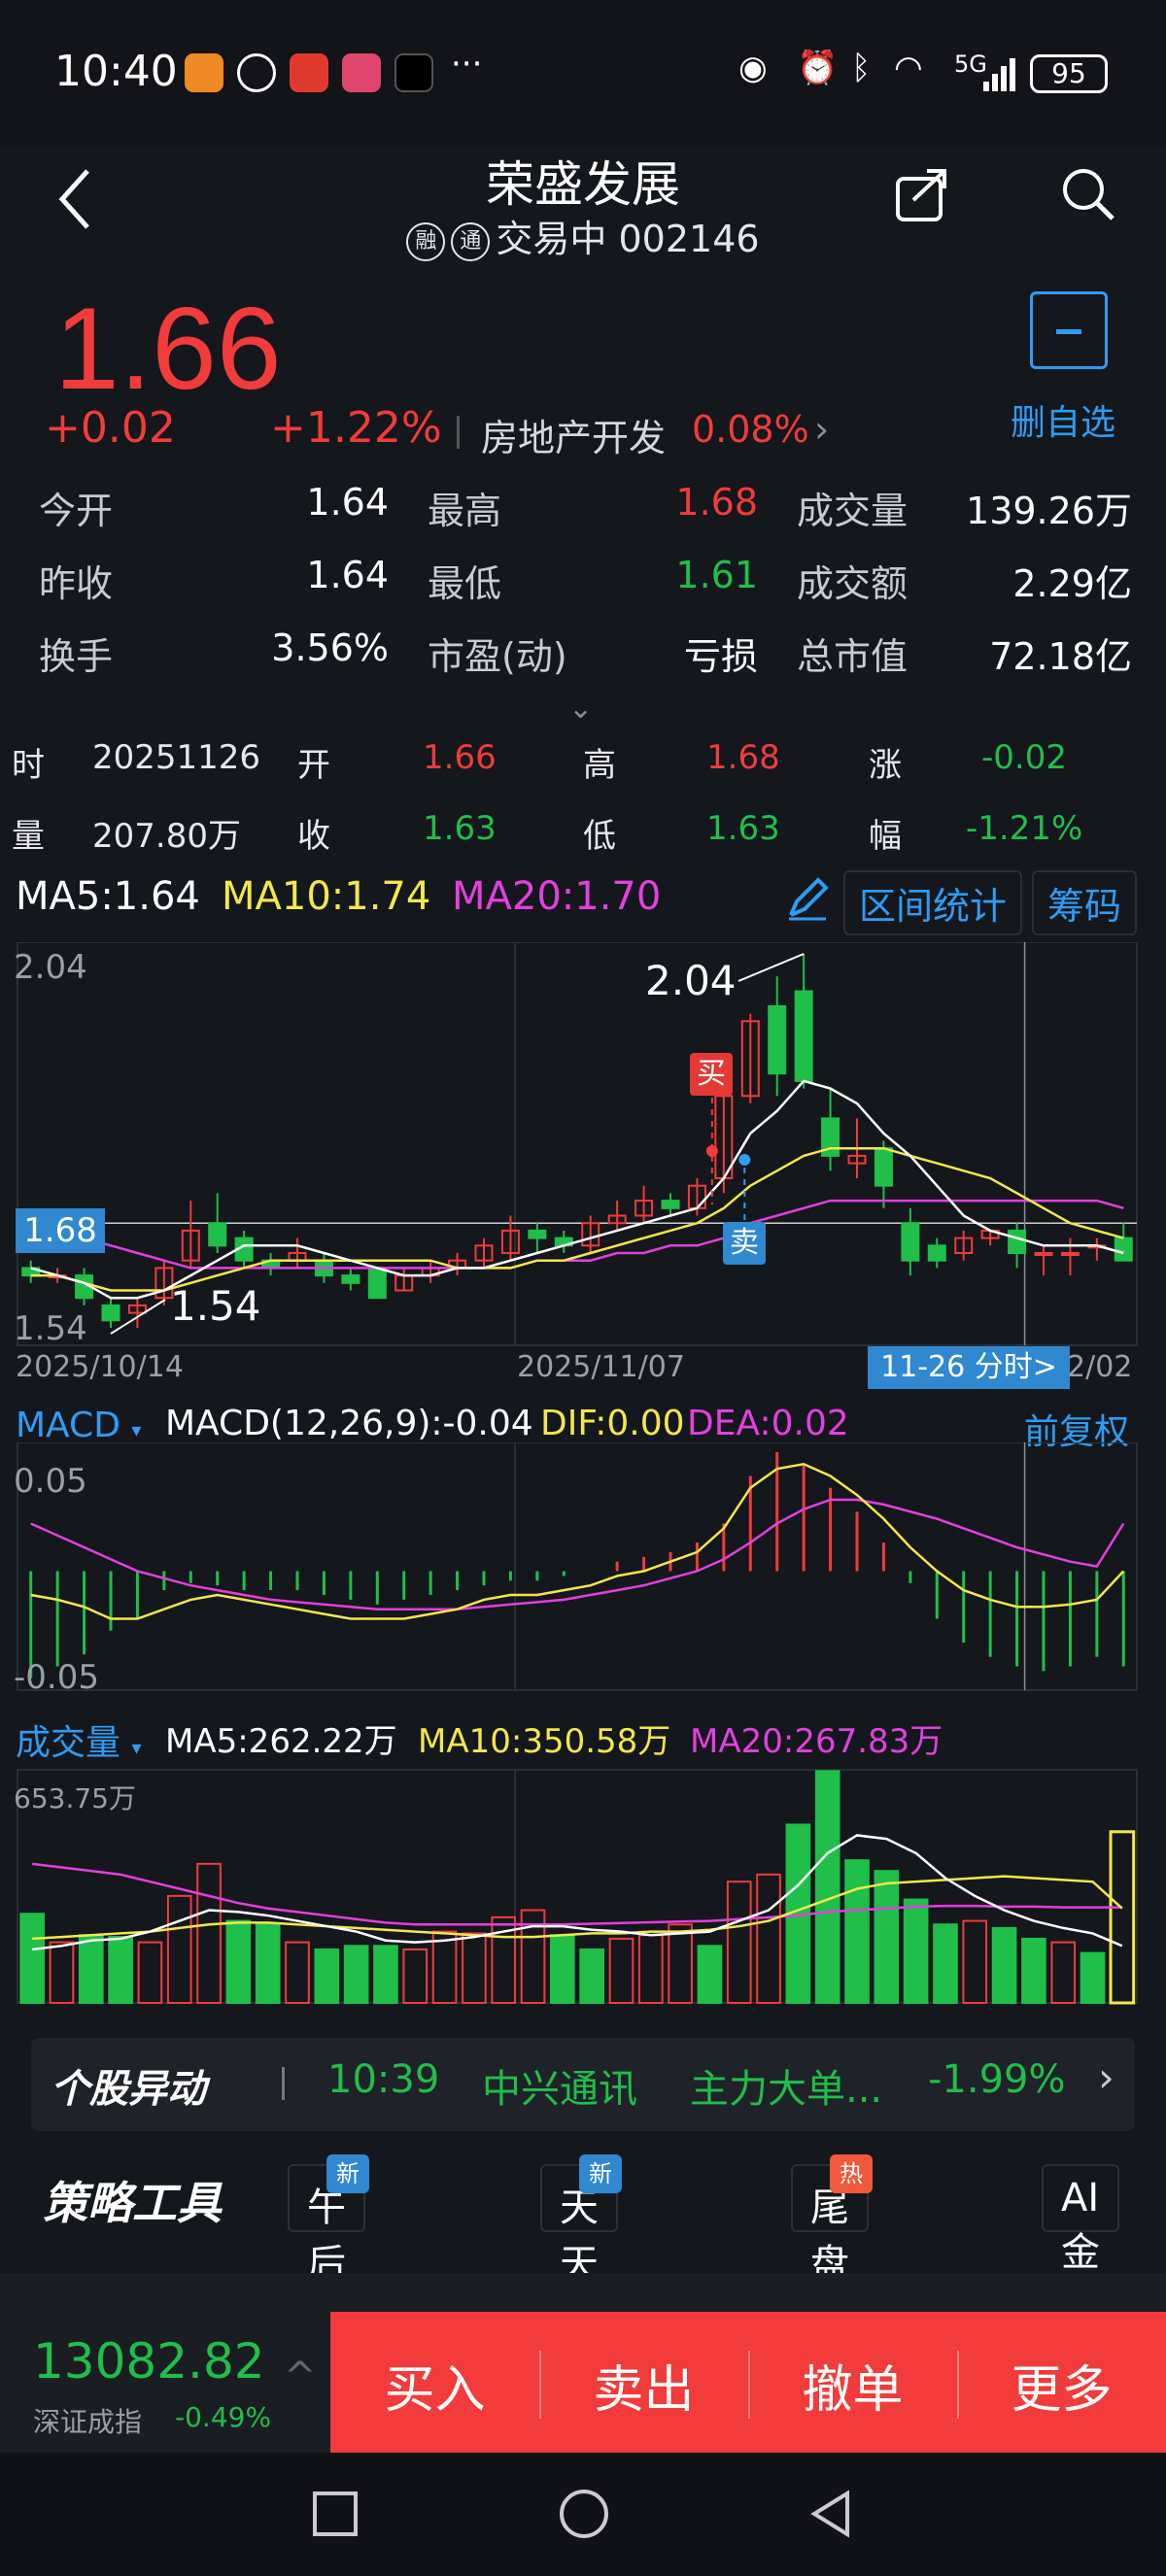 The image size is (1166, 2576). Describe the element at coordinates (300, 2377) in the screenshot. I see `chevron-up-icon: ^` at that location.